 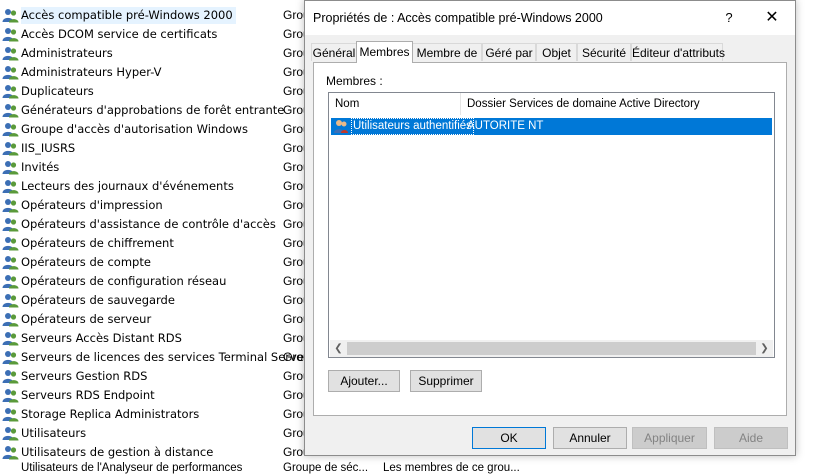 I want to click on column-header-name: Nom, so click(x=395, y=104).